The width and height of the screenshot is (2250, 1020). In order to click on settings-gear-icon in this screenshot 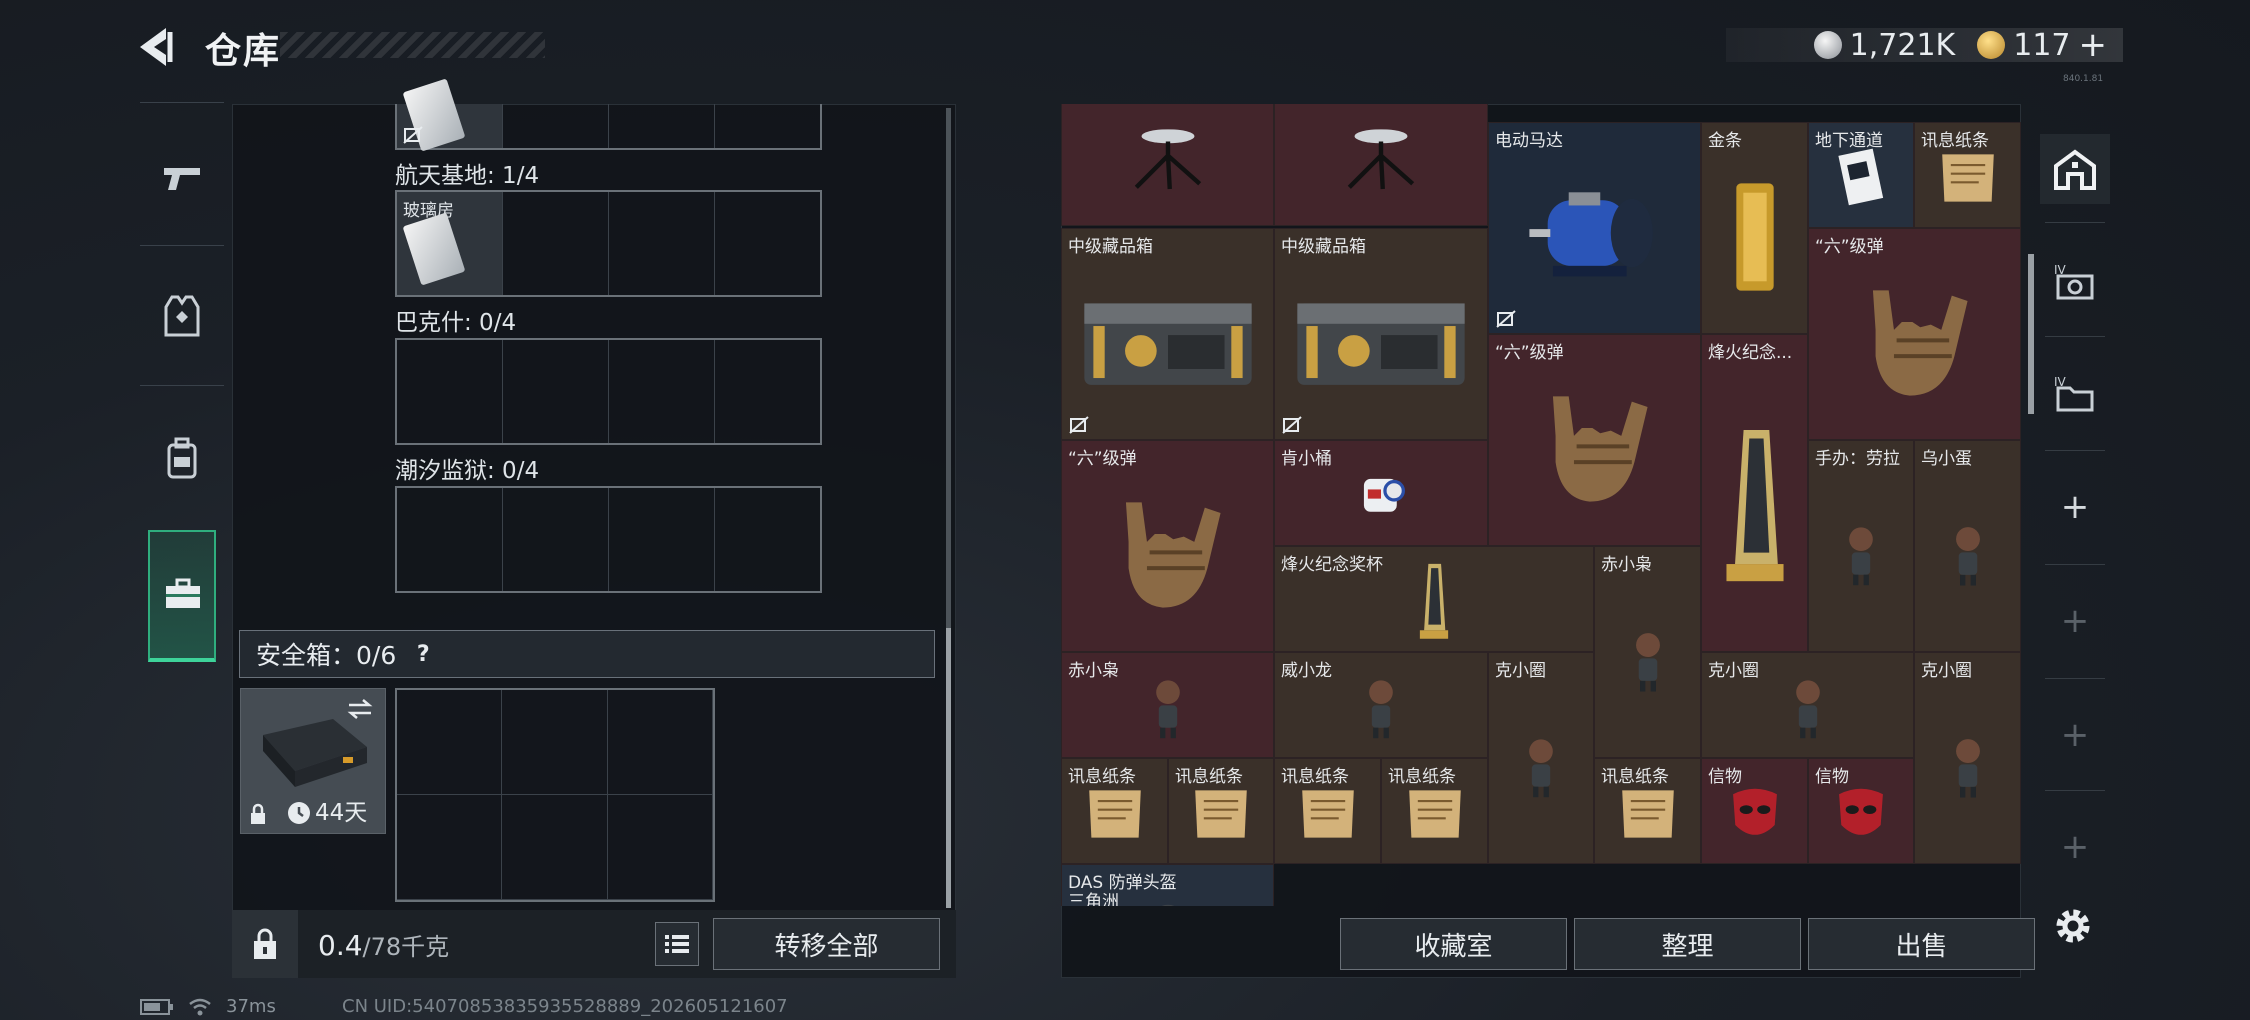, I will do `click(2073, 926)`.